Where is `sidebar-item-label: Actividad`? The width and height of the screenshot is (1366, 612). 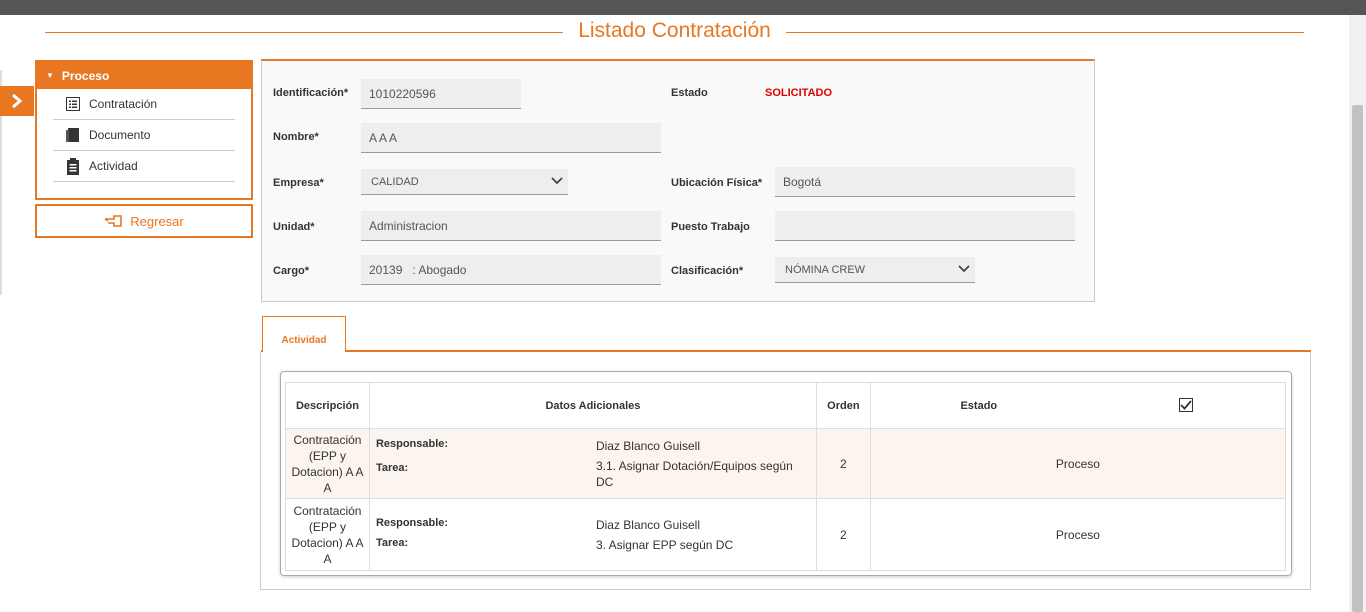
sidebar-item-label: Actividad is located at coordinates (113, 166).